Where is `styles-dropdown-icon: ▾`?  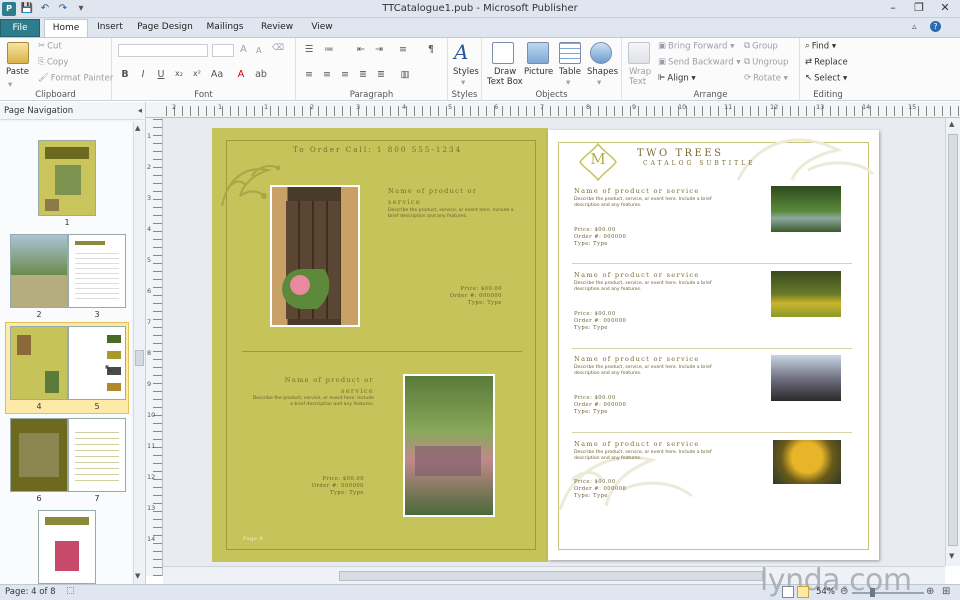
styles-dropdown-icon: ▾ is located at coordinates (463, 83).